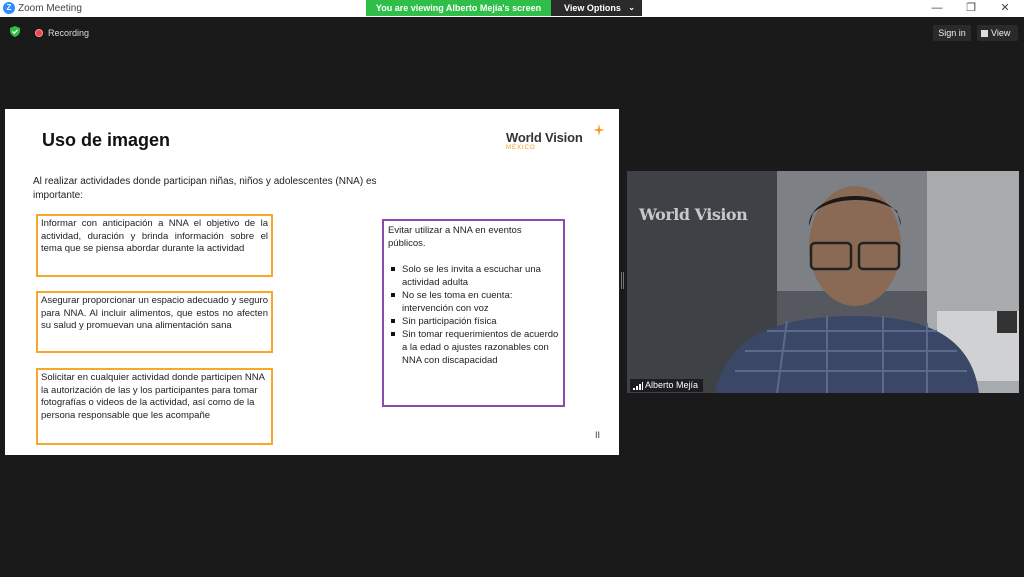 Image resolution: width=1024 pixels, height=577 pixels. Describe the element at coordinates (521, 148) in the screenshot. I see `logo-subtitle: MÉXICO` at that location.